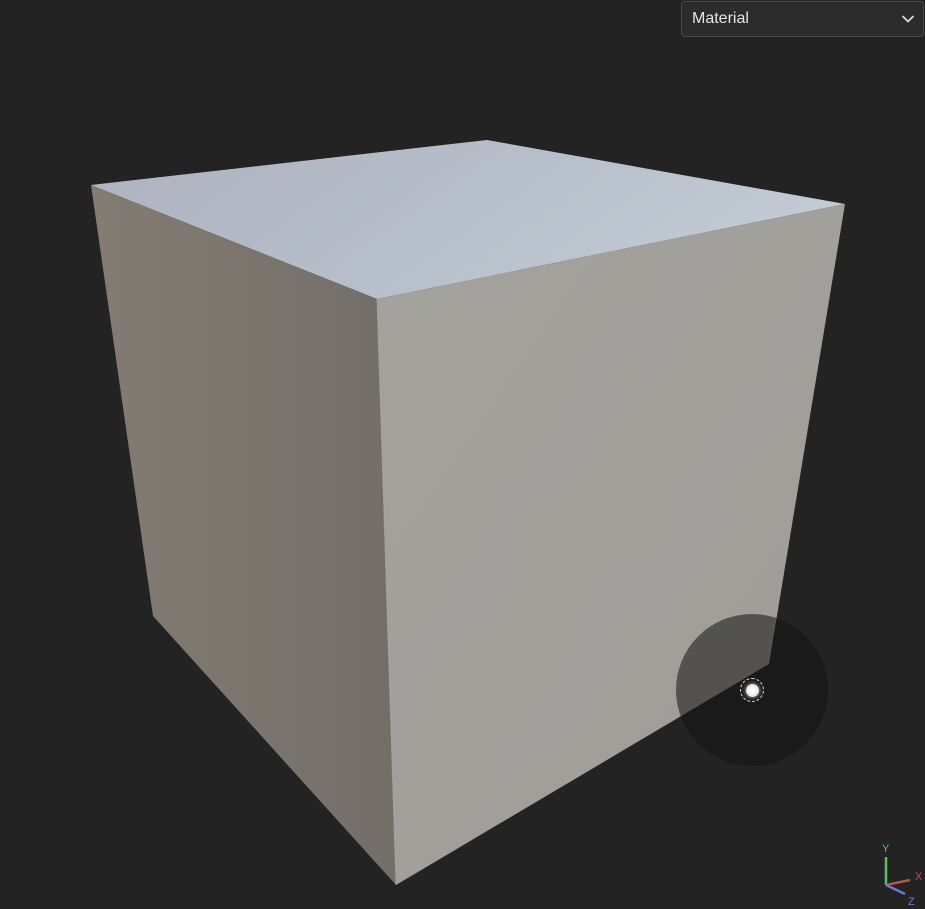  I want to click on light-handle-dot, so click(752, 690).